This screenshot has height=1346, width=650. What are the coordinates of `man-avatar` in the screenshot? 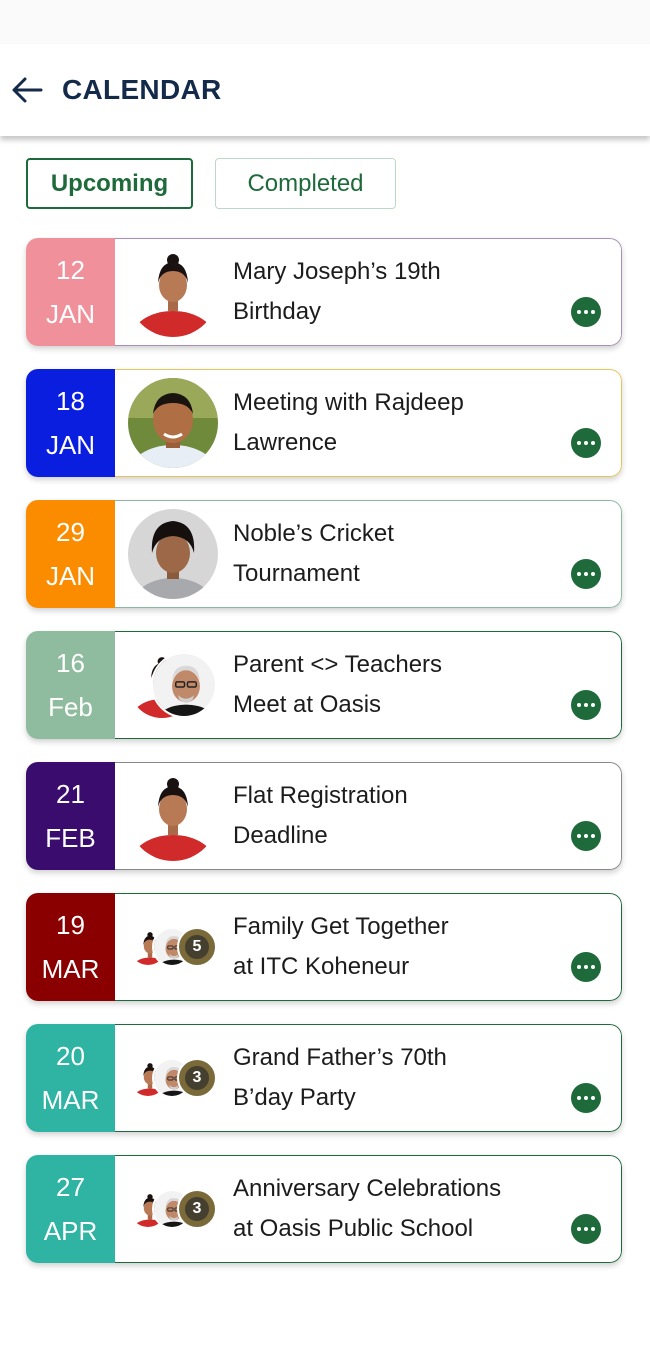 It's located at (173, 423).